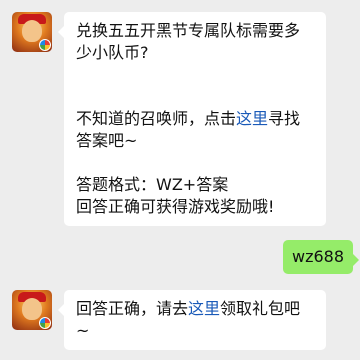 The height and width of the screenshot is (360, 360). I want to click on format-line: 答题格式：WZ+答案, so click(152, 184).